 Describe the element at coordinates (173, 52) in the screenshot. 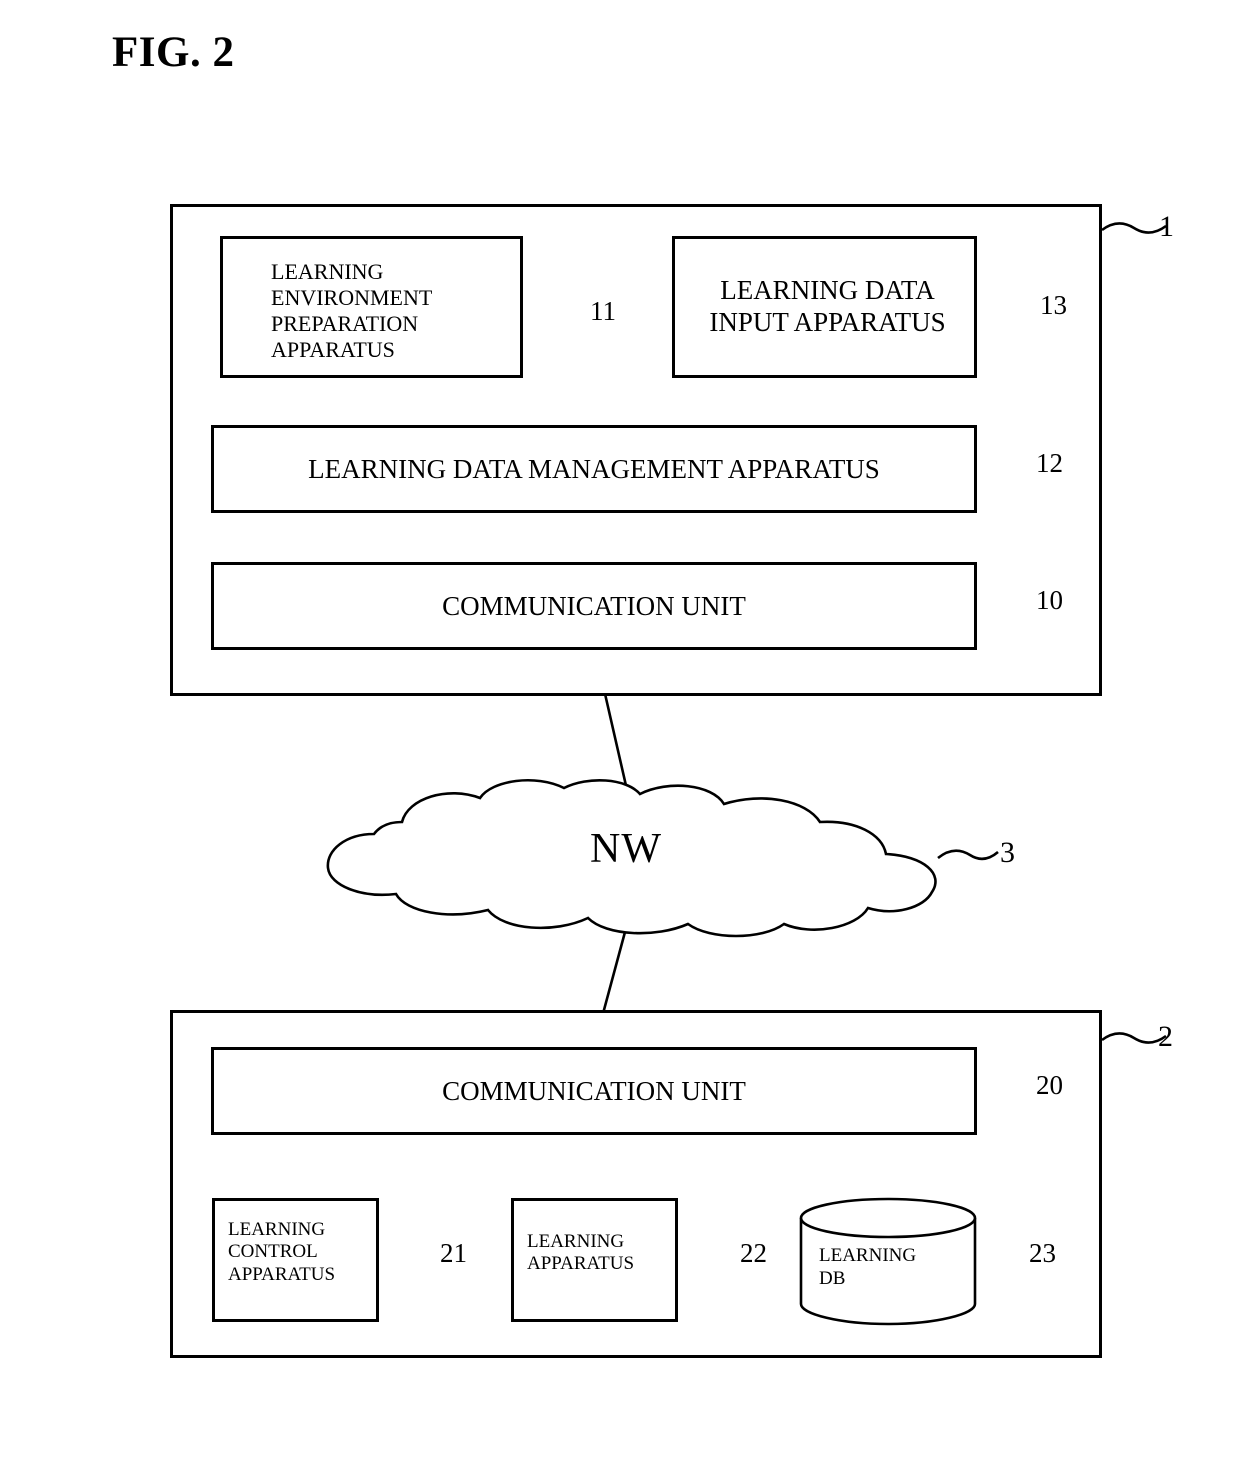

I see `figure-title: FIG. 2` at that location.